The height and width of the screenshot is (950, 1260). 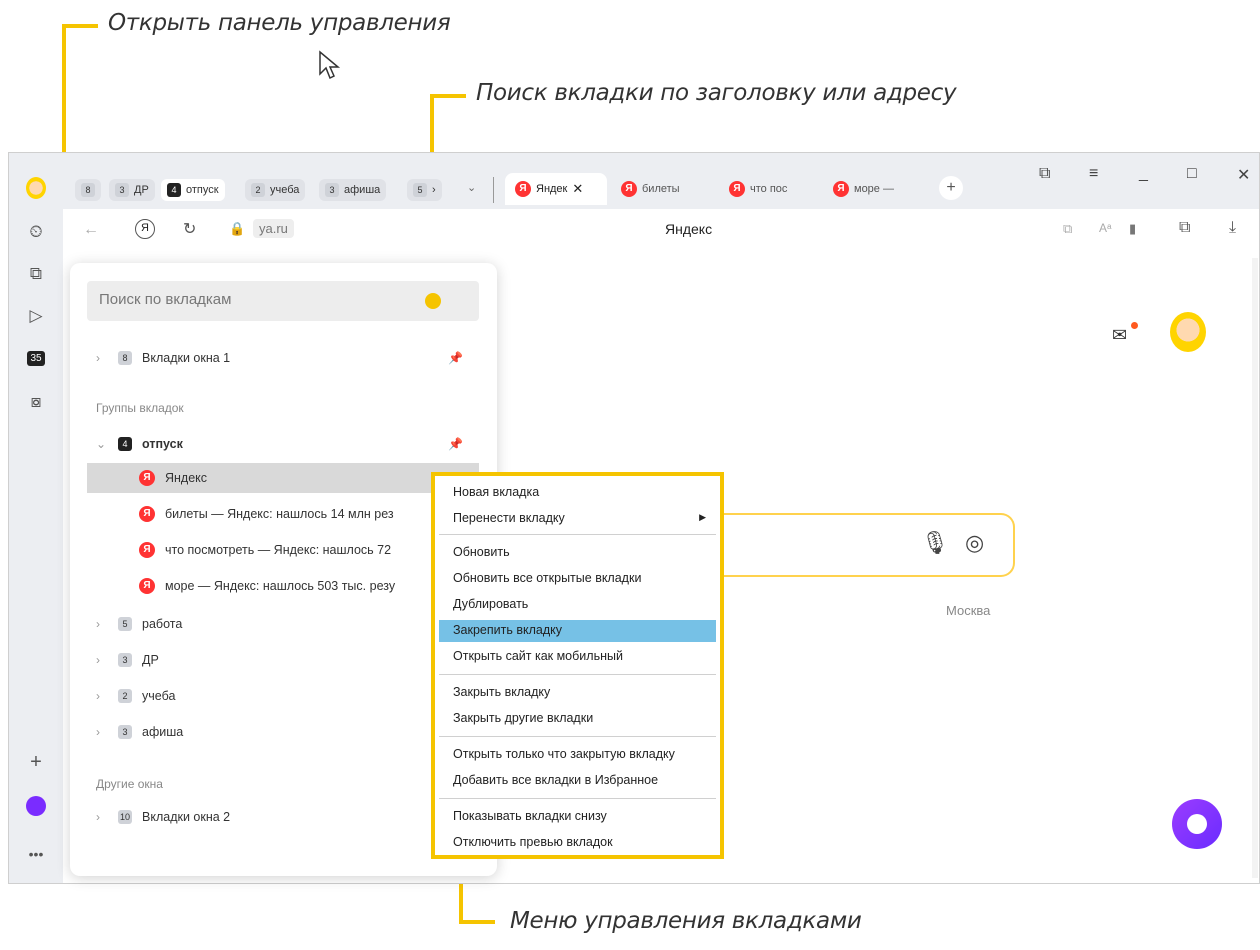 I want to click on callout-dot, so click(x=433, y=301).